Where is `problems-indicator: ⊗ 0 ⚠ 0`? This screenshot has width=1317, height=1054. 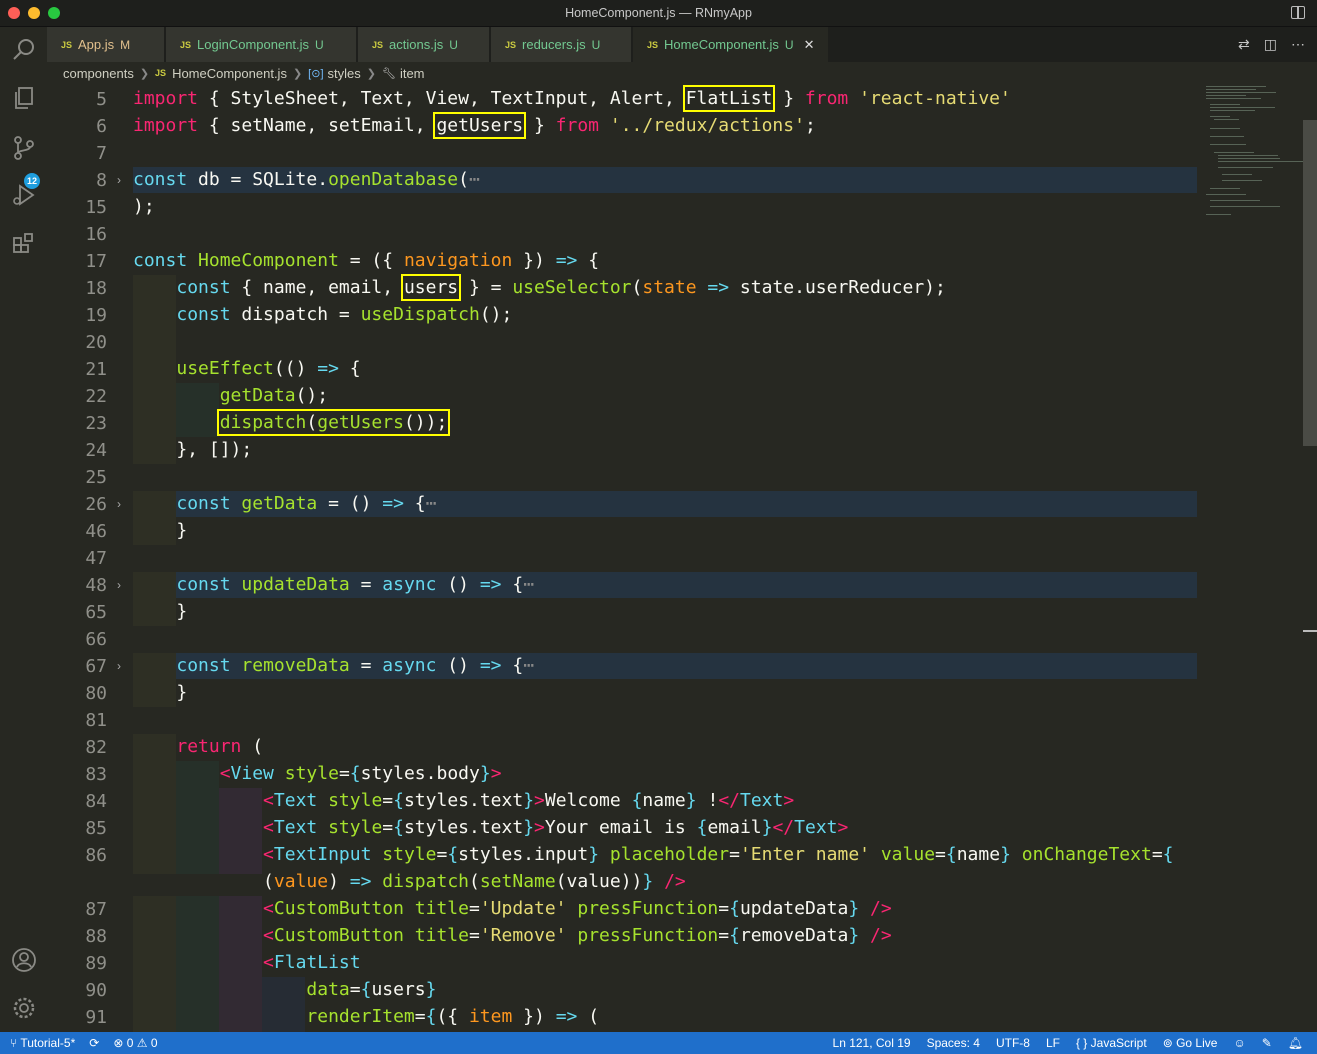 problems-indicator: ⊗ 0 ⚠ 0 is located at coordinates (135, 1043).